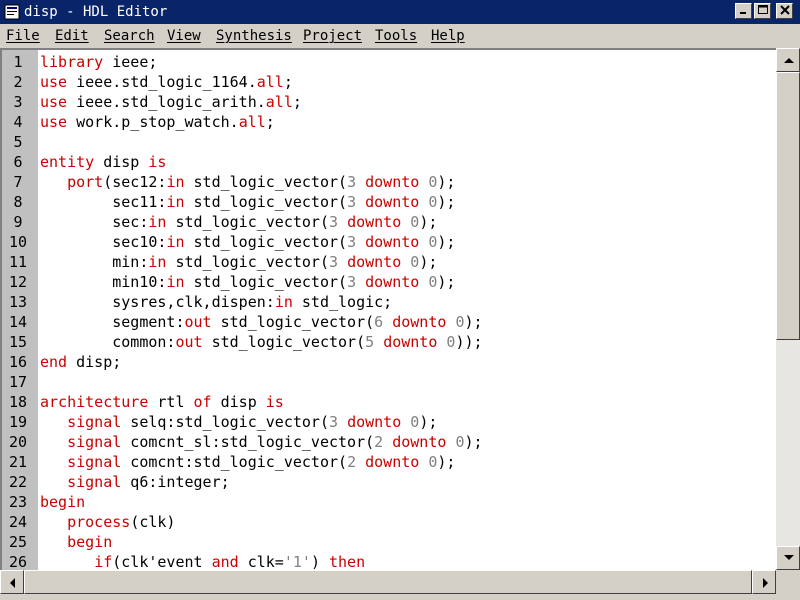 The image size is (800, 600). Describe the element at coordinates (389, 482) in the screenshot. I see `code-line: 22 signal q6:integer;` at that location.